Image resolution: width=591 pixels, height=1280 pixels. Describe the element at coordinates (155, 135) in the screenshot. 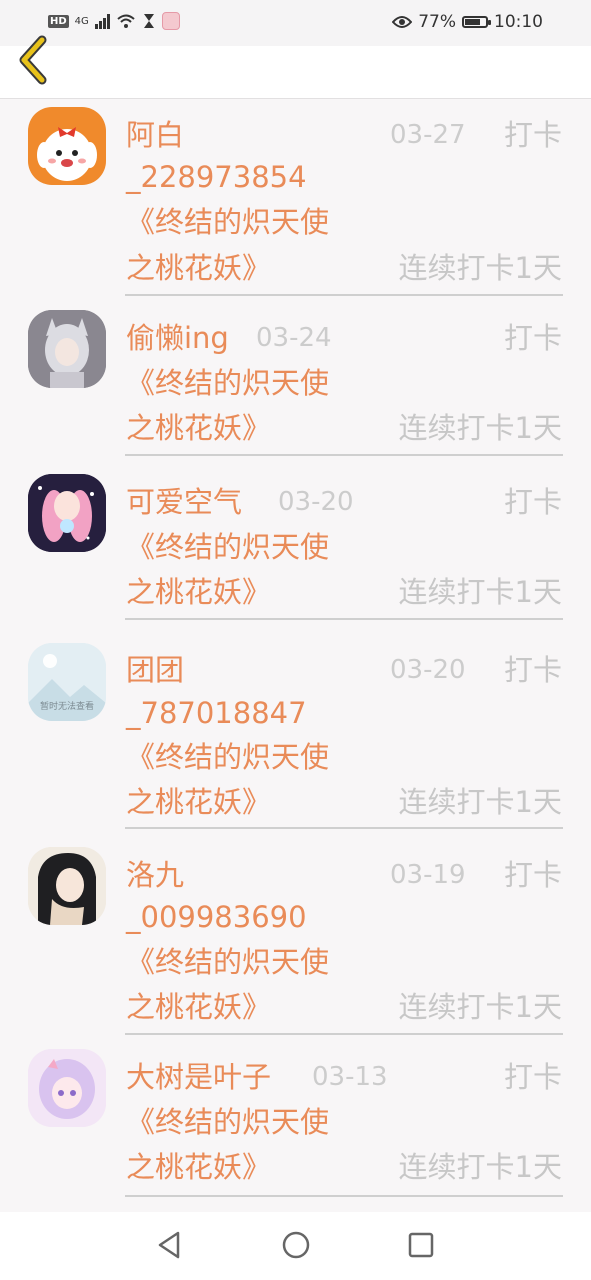

I see `user-name: 阿白` at that location.